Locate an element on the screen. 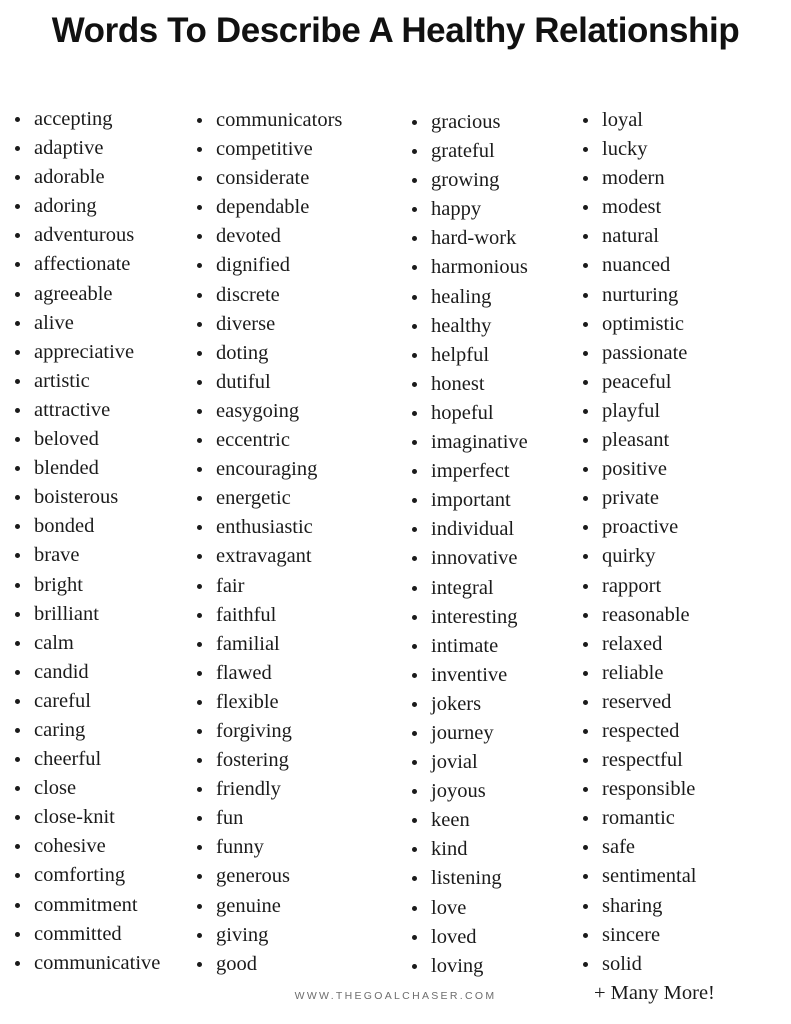 Image resolution: width=791 pixels, height=1024 pixels. word-list-item: grateful is located at coordinates (494, 151).